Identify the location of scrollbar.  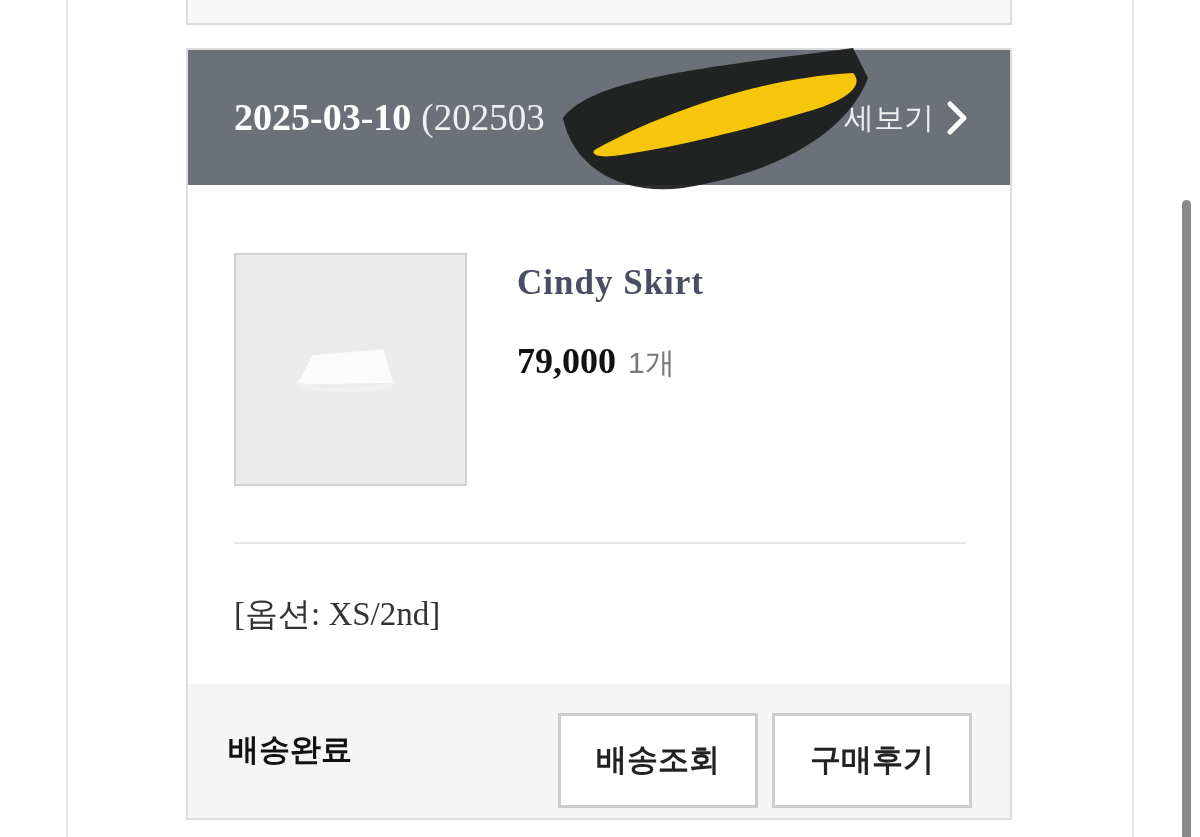
(1186, 518).